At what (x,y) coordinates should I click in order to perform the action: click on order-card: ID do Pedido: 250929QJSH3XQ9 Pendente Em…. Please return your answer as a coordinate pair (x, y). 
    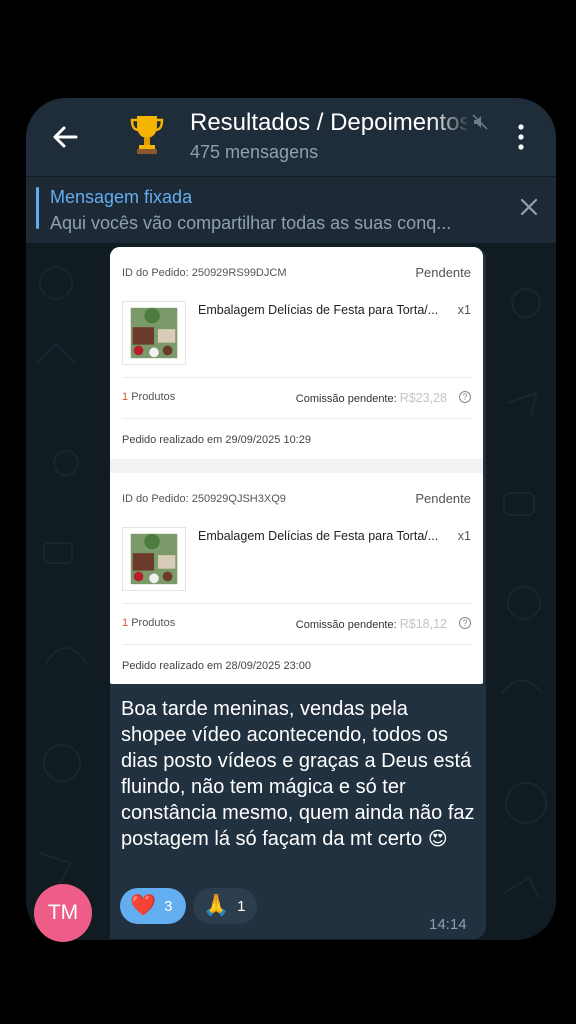
    Looking at the image, I should click on (296, 578).